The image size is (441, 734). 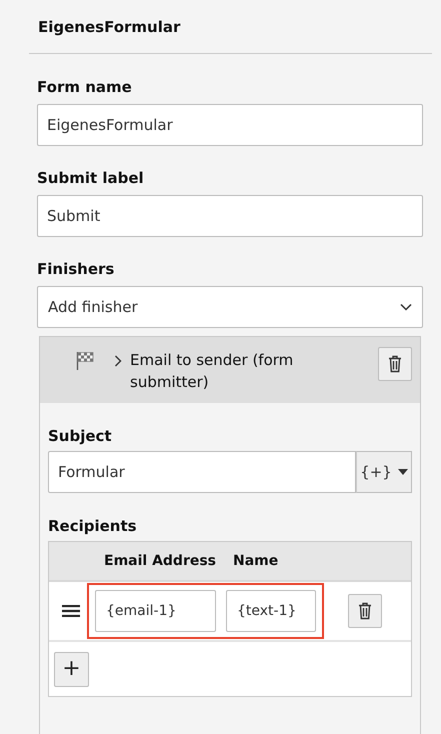 I want to click on insert-variable-button: {+}, so click(x=384, y=472).